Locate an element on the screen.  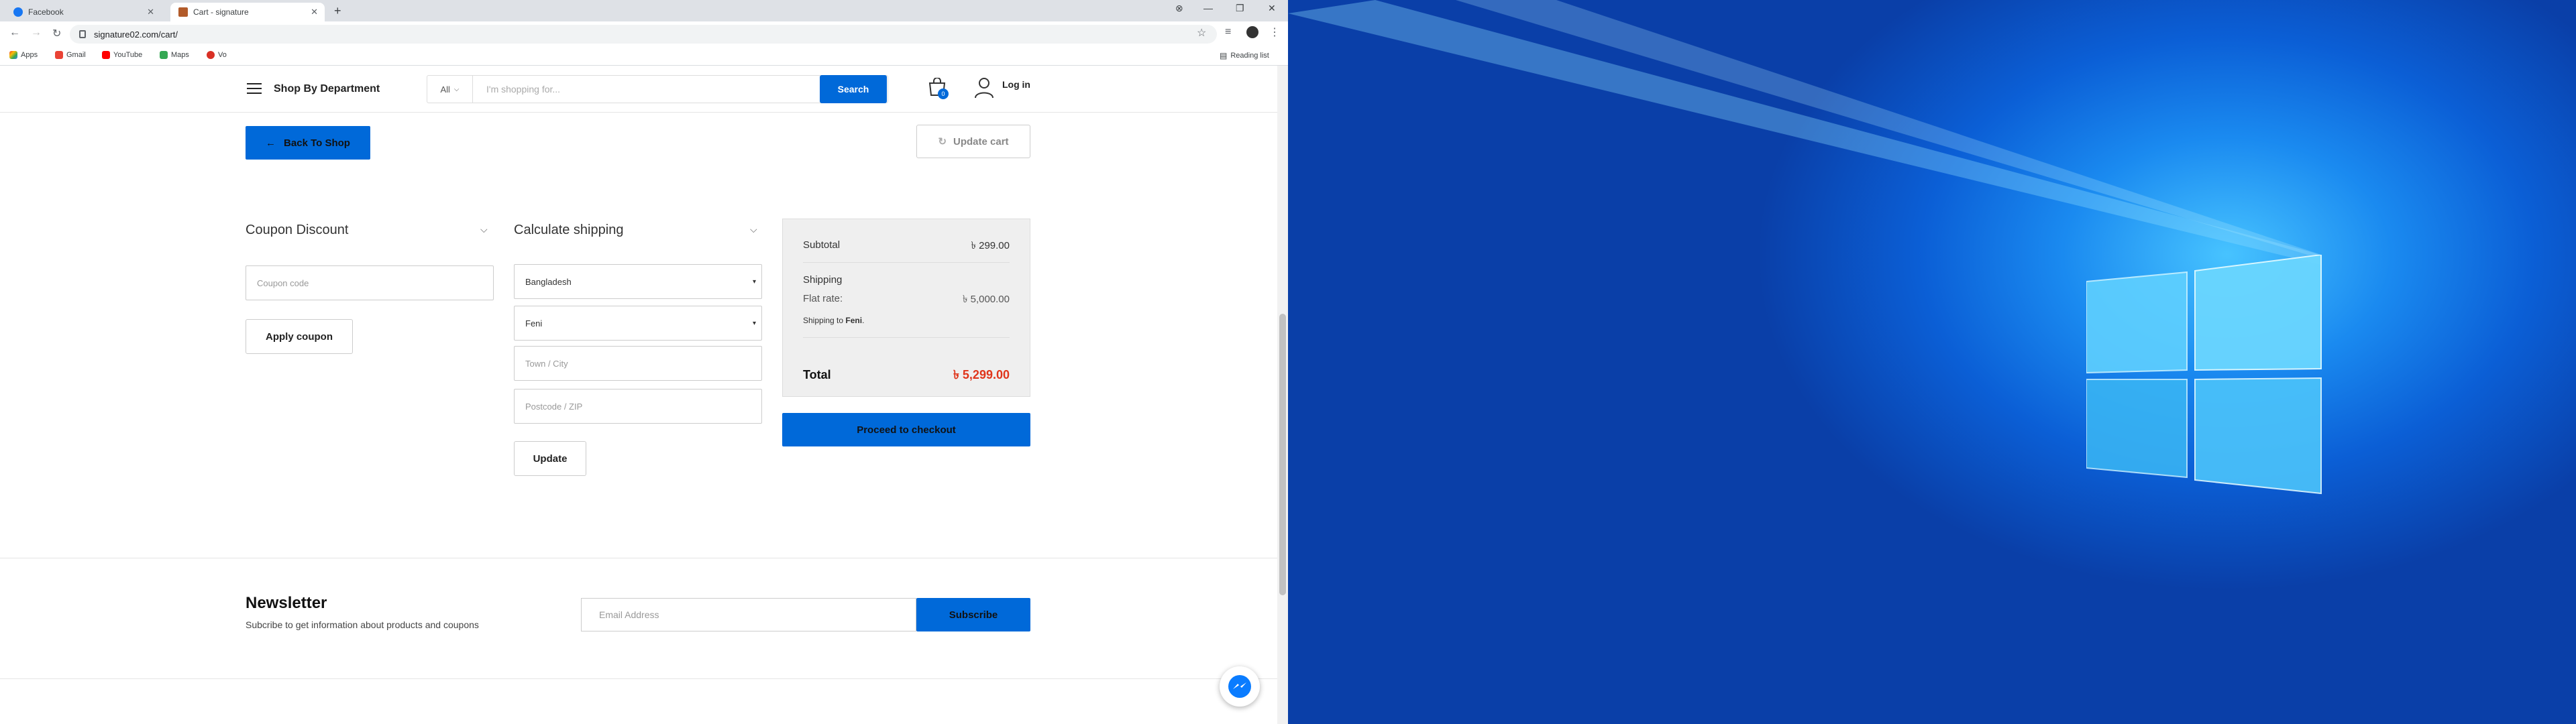
bookmark-maps: Maps is located at coordinates (174, 55).